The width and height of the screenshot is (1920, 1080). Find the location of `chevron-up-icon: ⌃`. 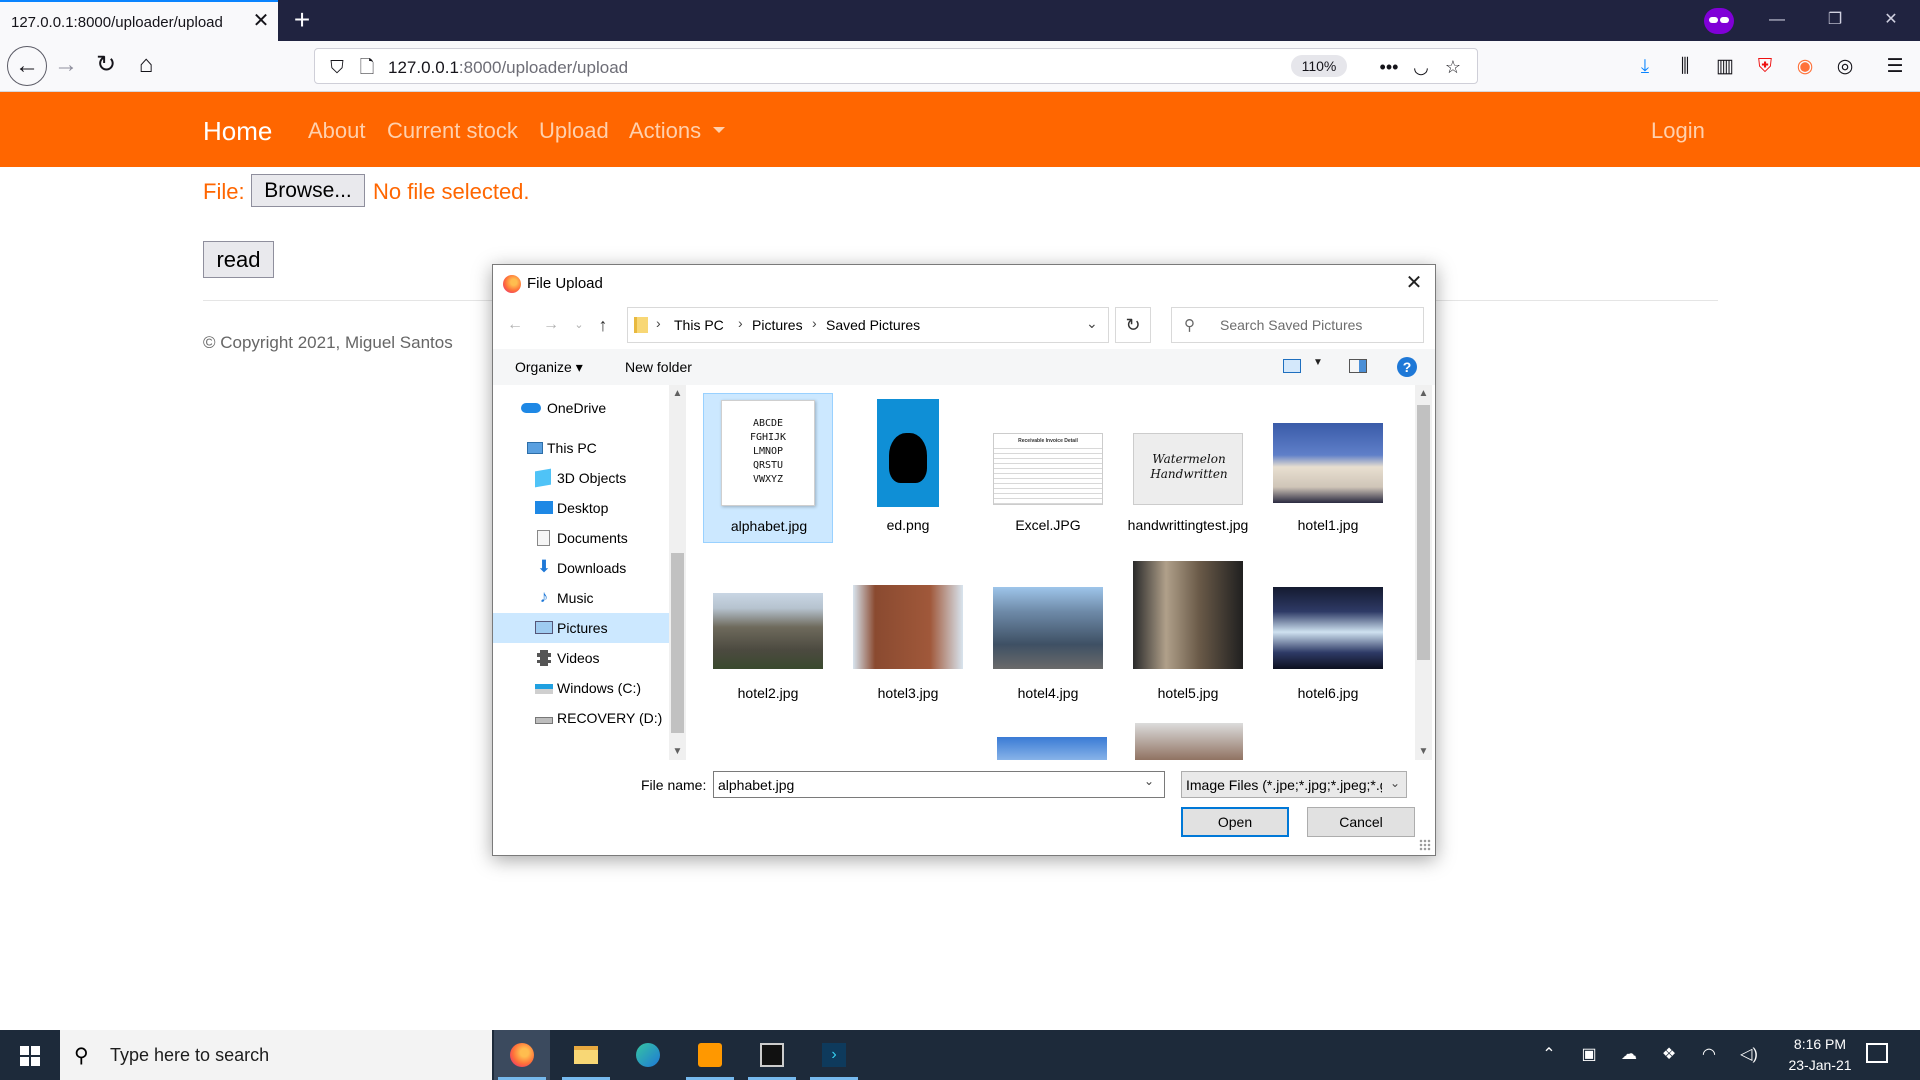

chevron-up-icon: ⌃ is located at coordinates (1549, 1055).